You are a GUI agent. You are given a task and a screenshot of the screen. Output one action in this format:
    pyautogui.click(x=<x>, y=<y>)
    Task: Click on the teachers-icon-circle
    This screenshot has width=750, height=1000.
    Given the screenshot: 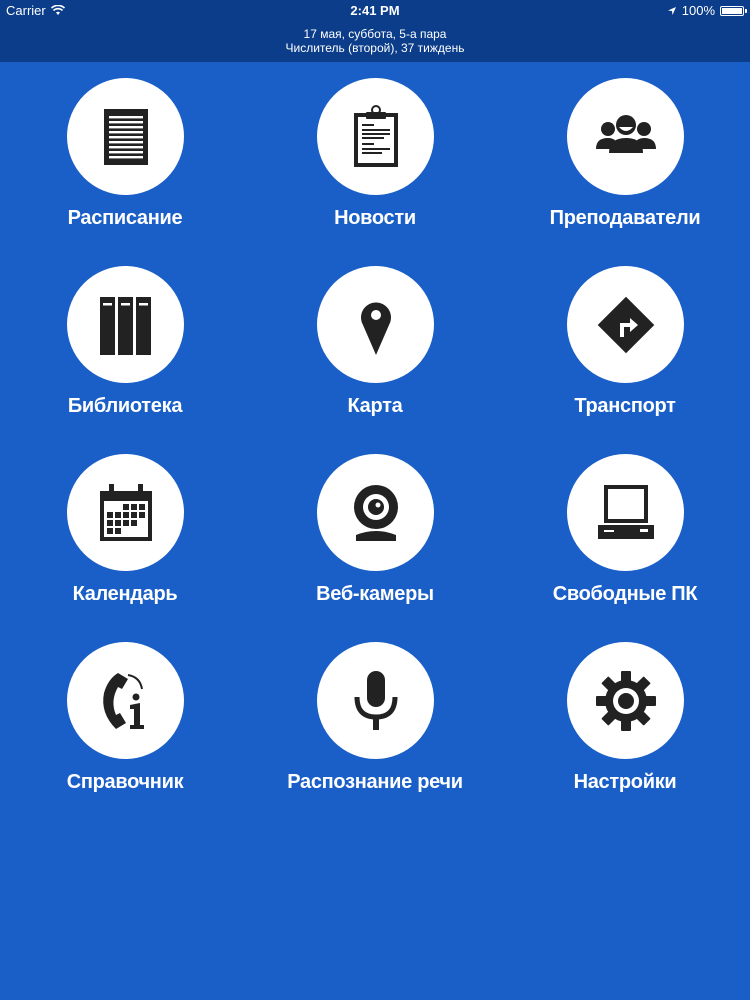 What is the action you would take?
    pyautogui.click(x=625, y=136)
    